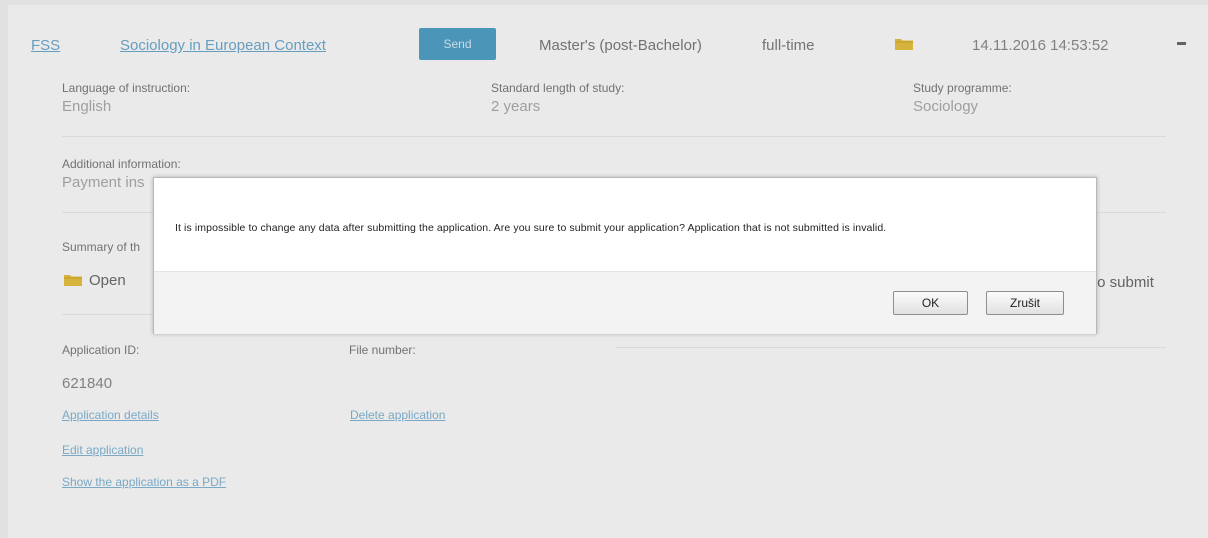  What do you see at coordinates (625, 302) in the screenshot?
I see `dialog-footer: OK Zrušit` at bounding box center [625, 302].